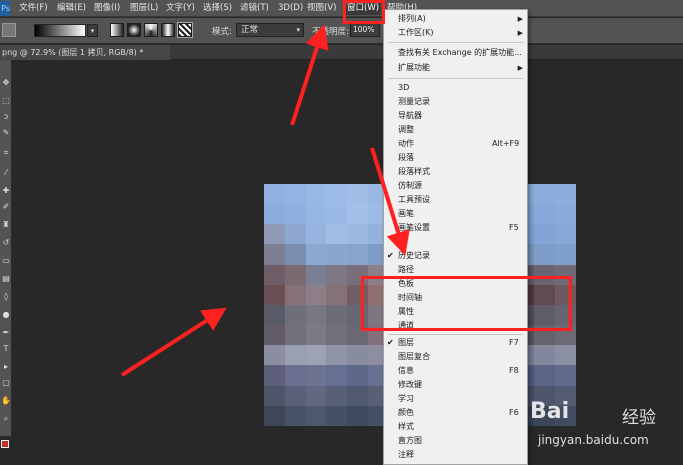  What do you see at coordinates (92, 30) in the screenshot?
I see `gradient-dropdown-icon: ▾` at bounding box center [92, 30].